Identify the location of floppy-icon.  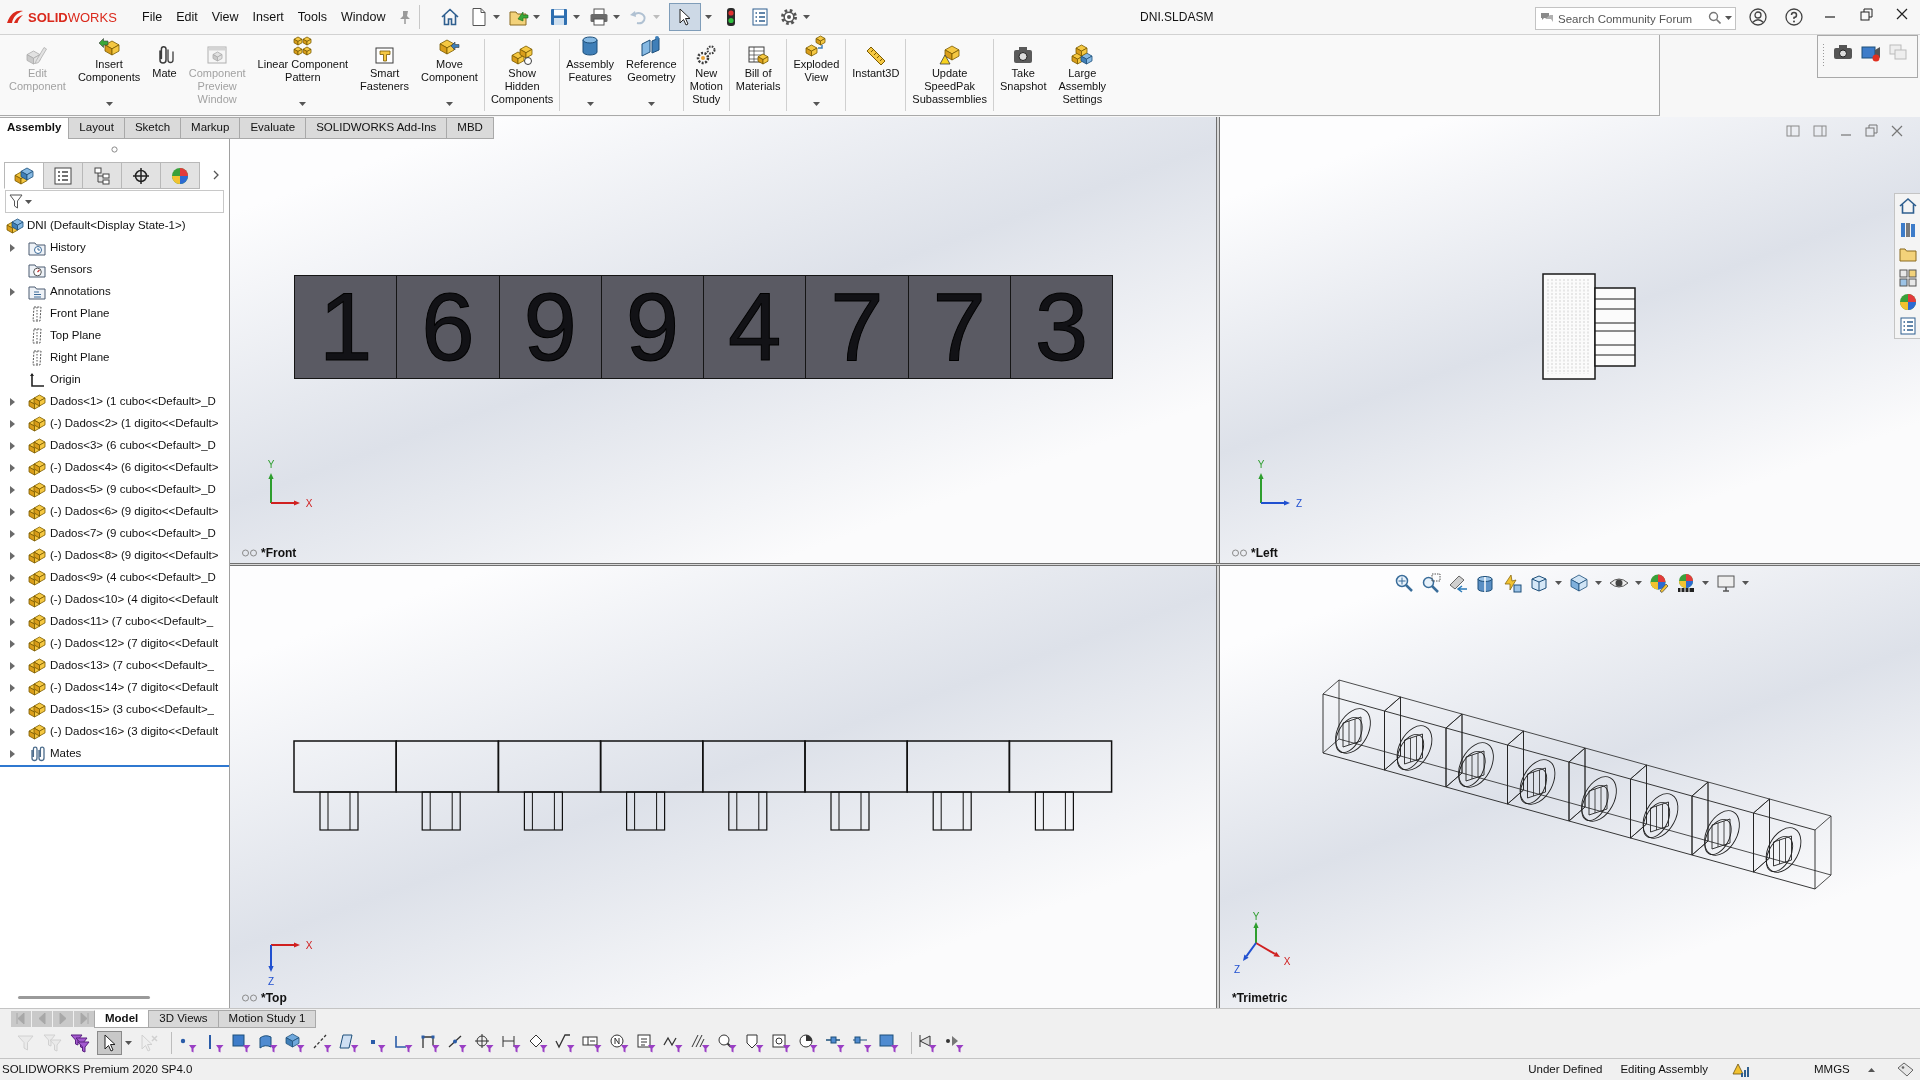
(558, 17).